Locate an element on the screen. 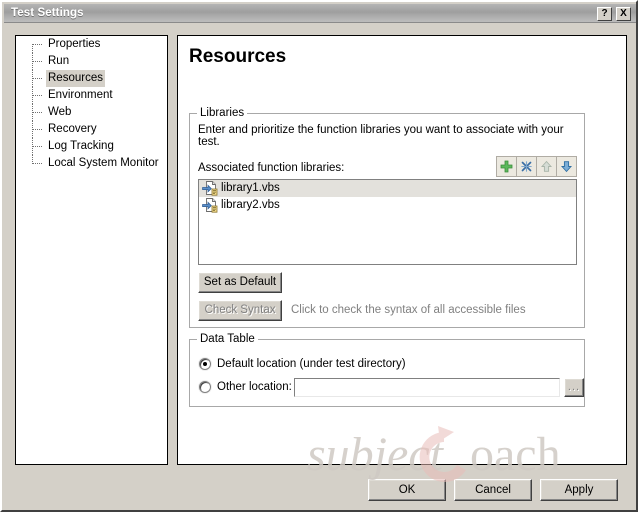  tree-item-local-system-monitor: Local System Monitor is located at coordinates (91, 163).